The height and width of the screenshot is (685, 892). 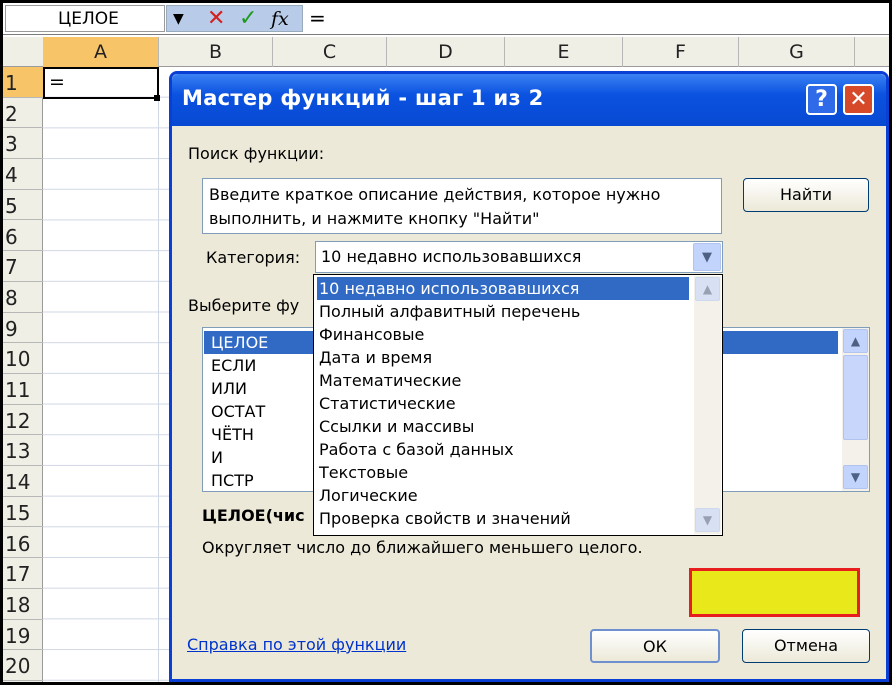 What do you see at coordinates (858, 99) in the screenshot?
I see `close-button: ✕` at bounding box center [858, 99].